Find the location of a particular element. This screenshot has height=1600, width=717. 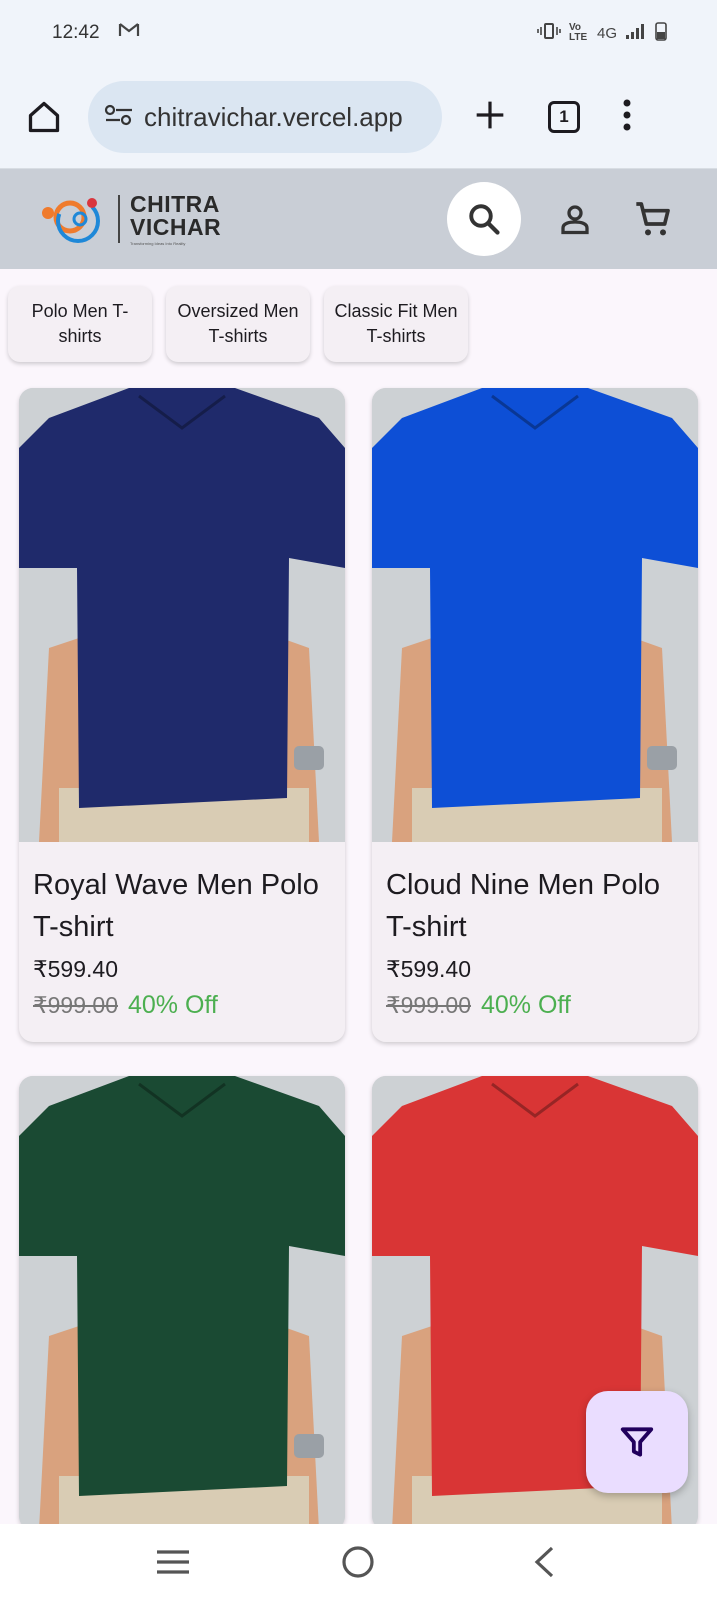

plus-icon is located at coordinates (490, 114).